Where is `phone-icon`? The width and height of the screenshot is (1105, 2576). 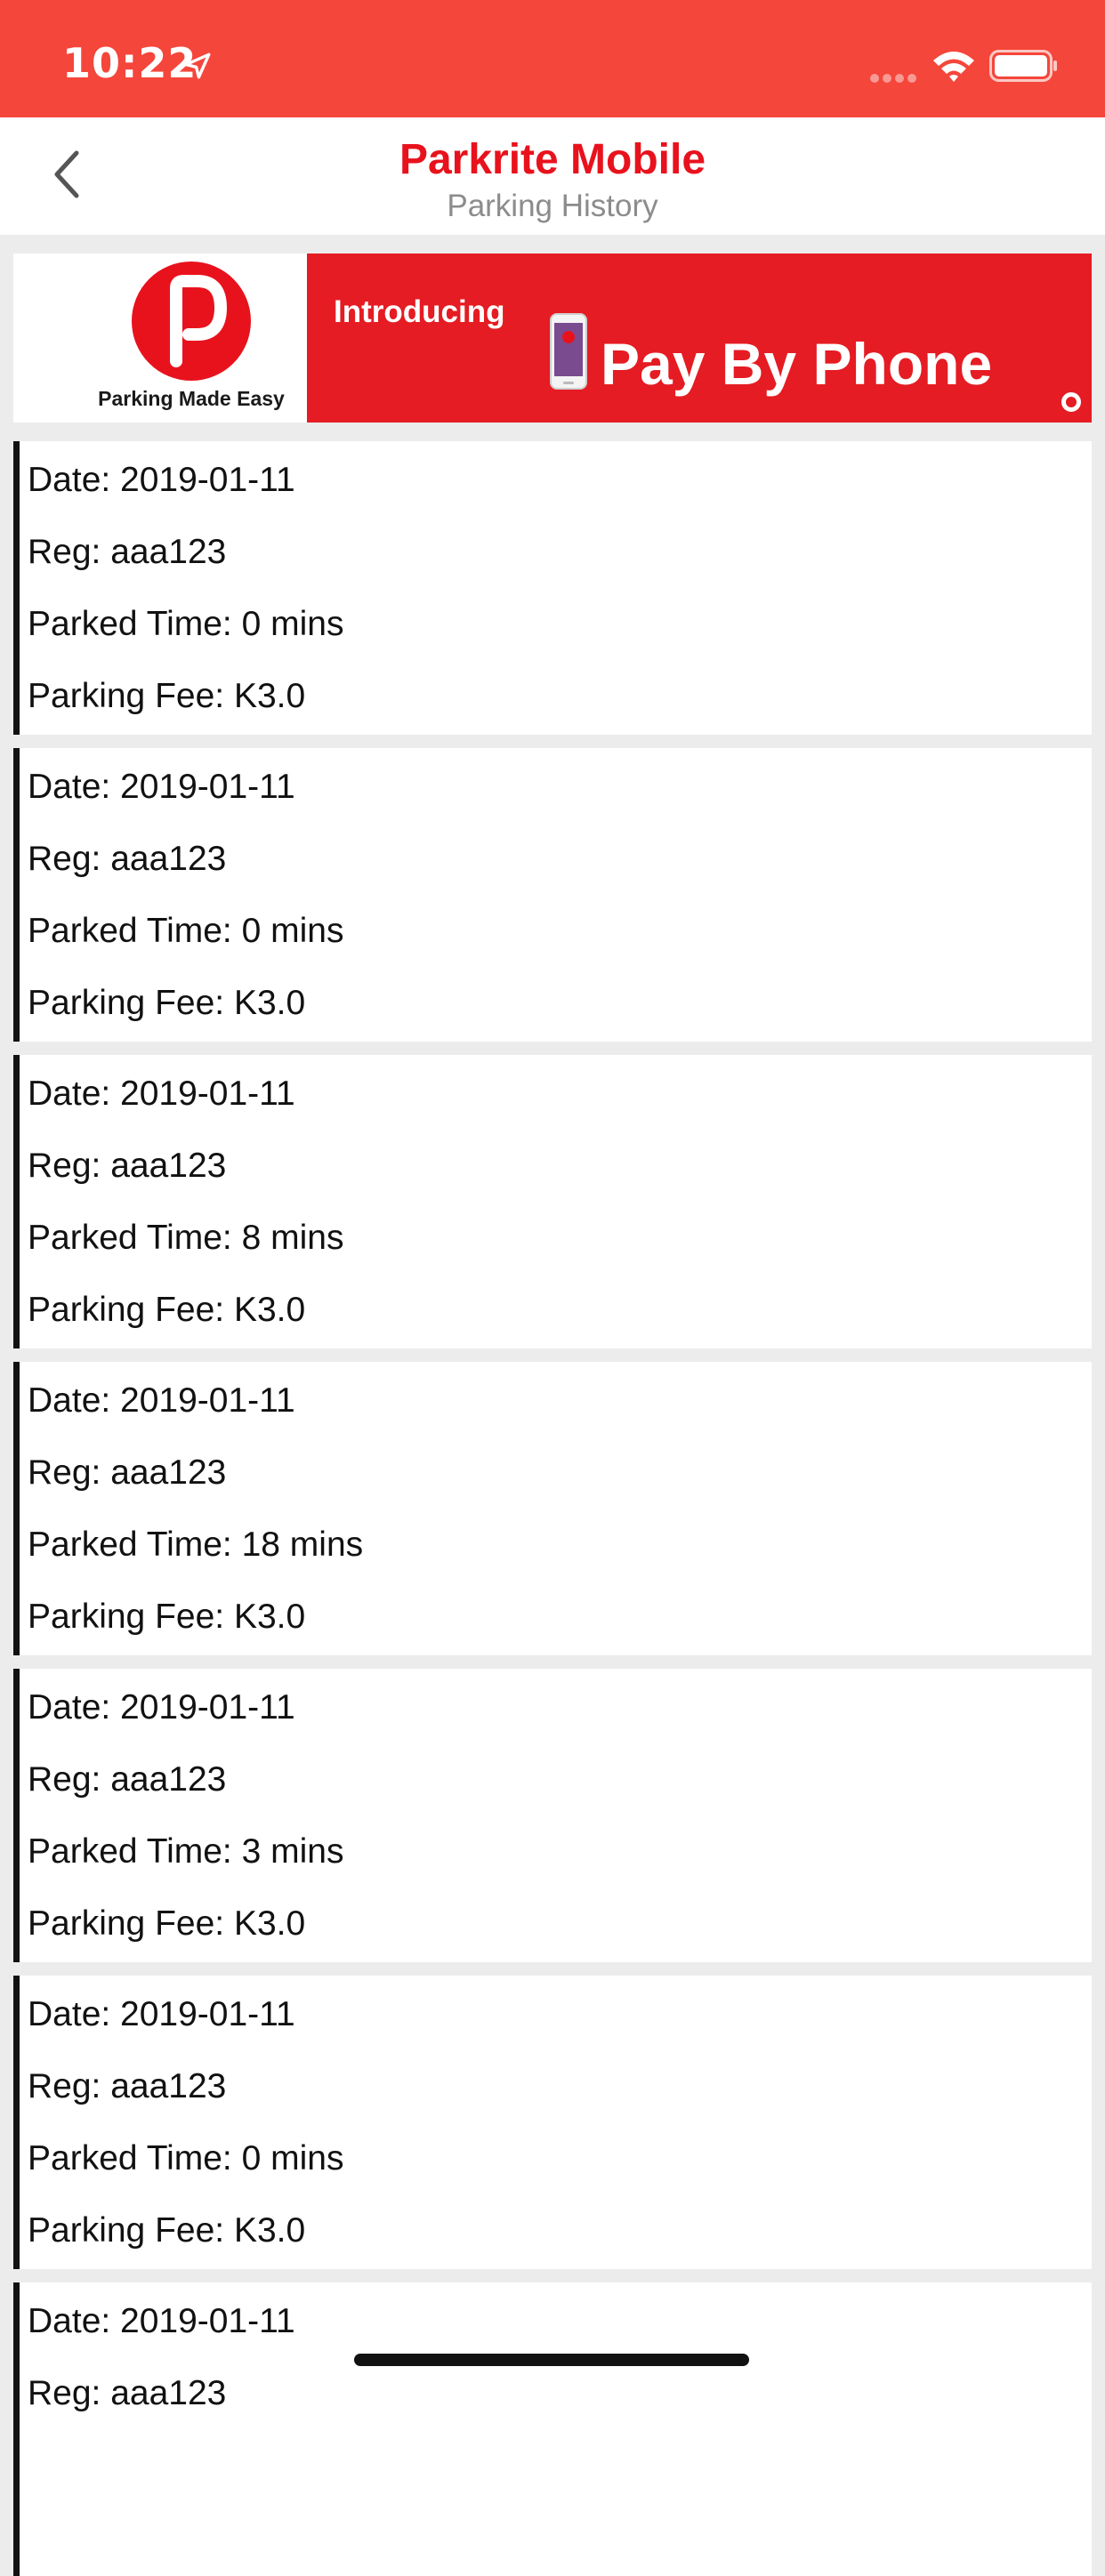 phone-icon is located at coordinates (568, 351).